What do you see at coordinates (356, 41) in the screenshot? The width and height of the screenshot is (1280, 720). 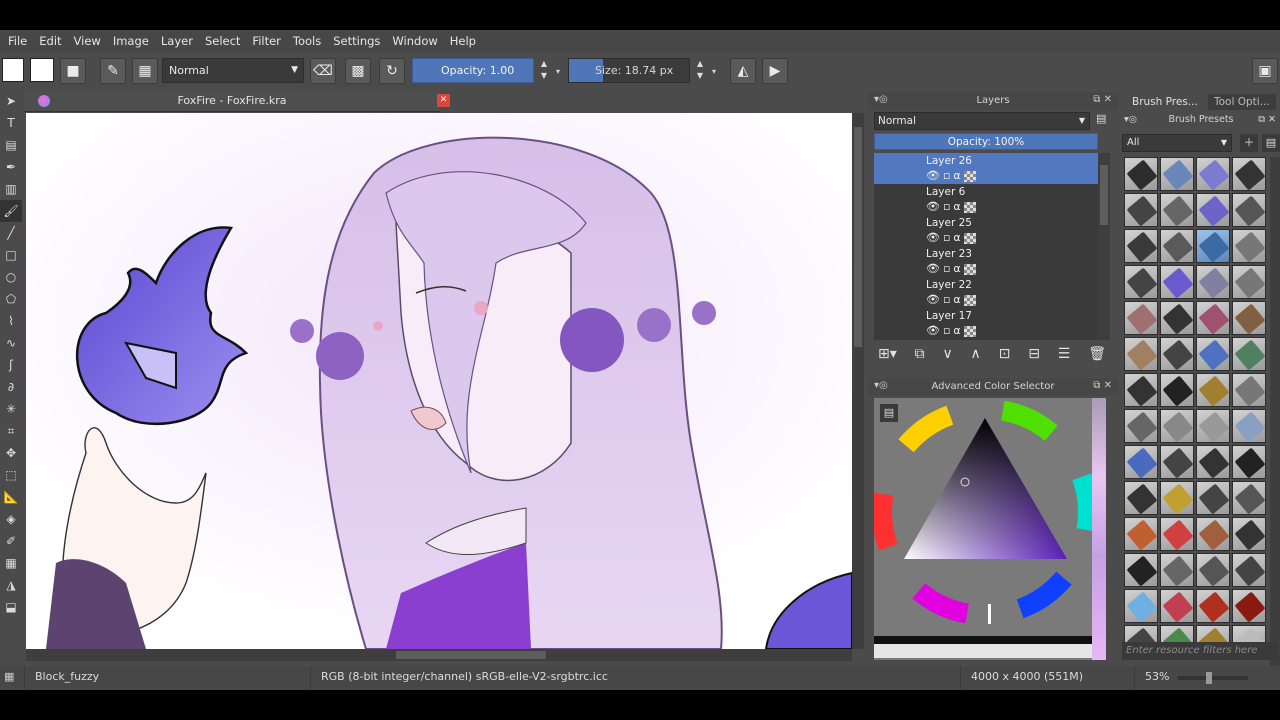 I see `menu-settings: Settings` at bounding box center [356, 41].